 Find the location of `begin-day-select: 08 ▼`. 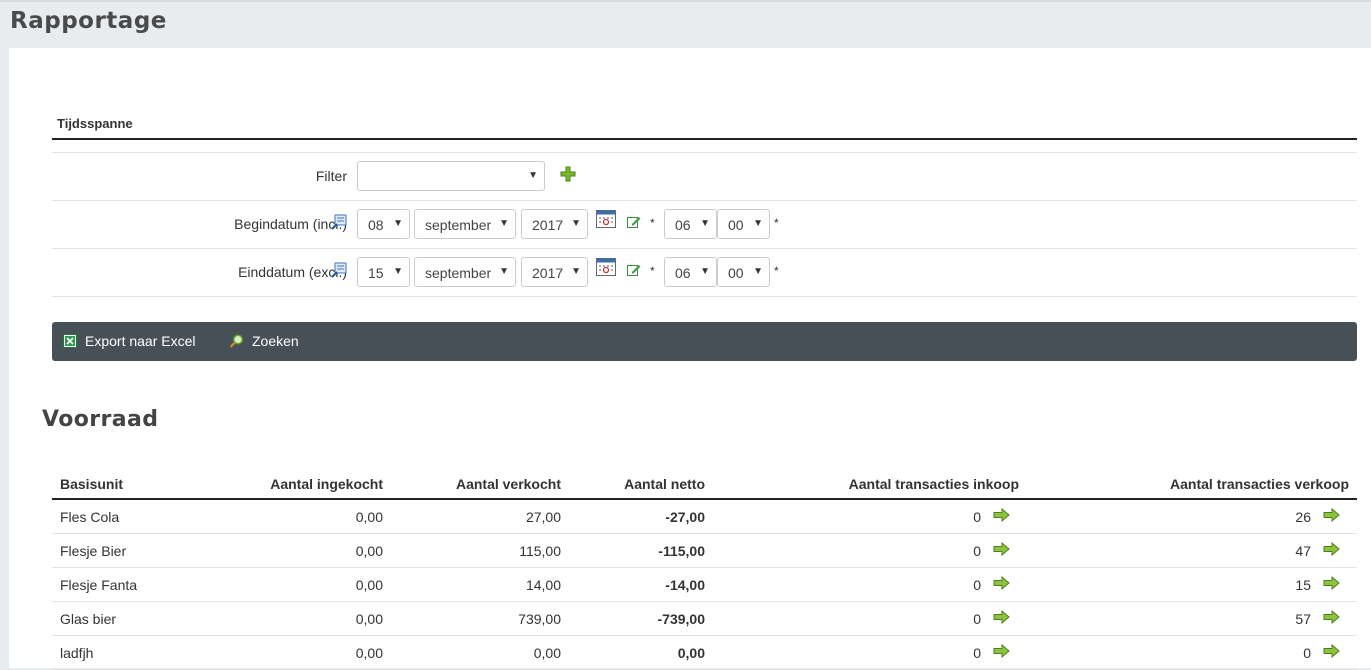

begin-day-select: 08 ▼ is located at coordinates (383, 224).